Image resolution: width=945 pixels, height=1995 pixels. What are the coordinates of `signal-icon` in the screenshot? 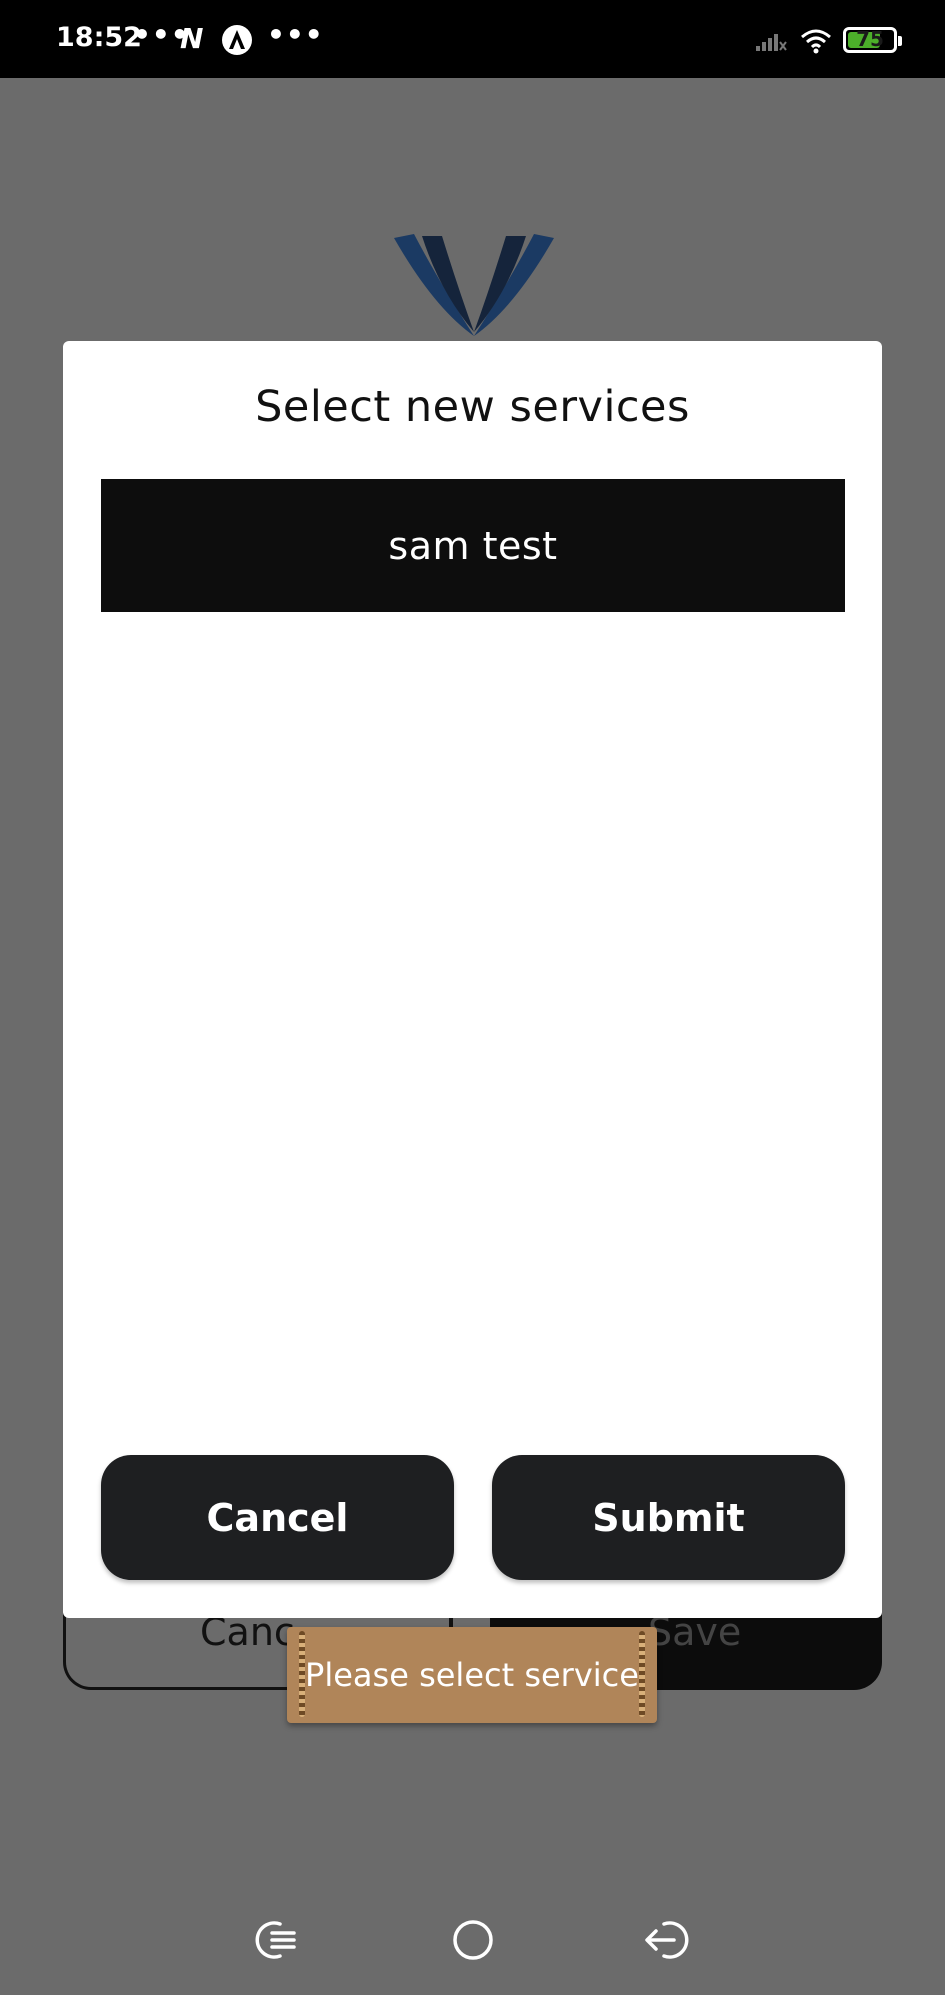 It's located at (771, 42).